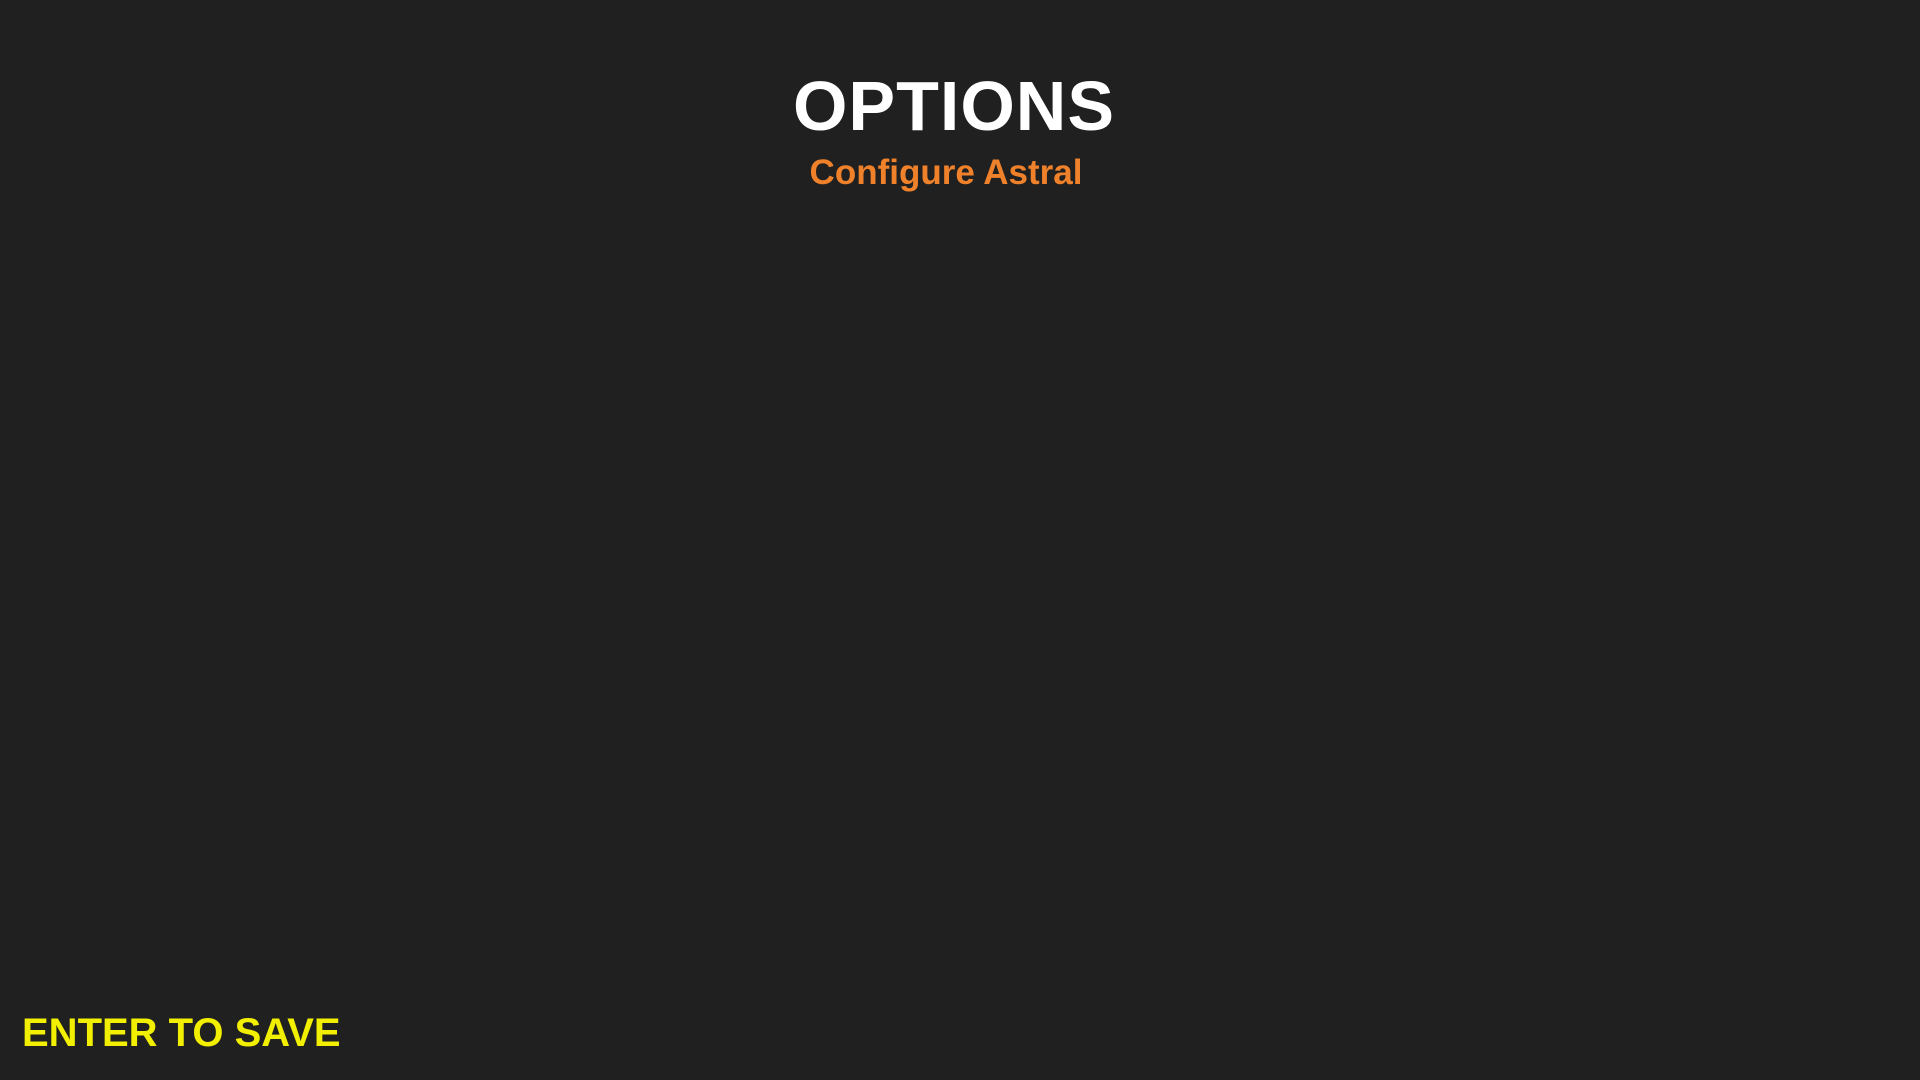 This screenshot has width=1920, height=1080. Describe the element at coordinates (946, 172) in the screenshot. I see `page-subtitle: Configure Astral` at that location.